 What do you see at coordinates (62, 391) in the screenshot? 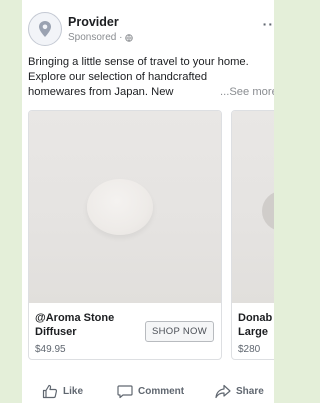
I see `like-button: Like` at bounding box center [62, 391].